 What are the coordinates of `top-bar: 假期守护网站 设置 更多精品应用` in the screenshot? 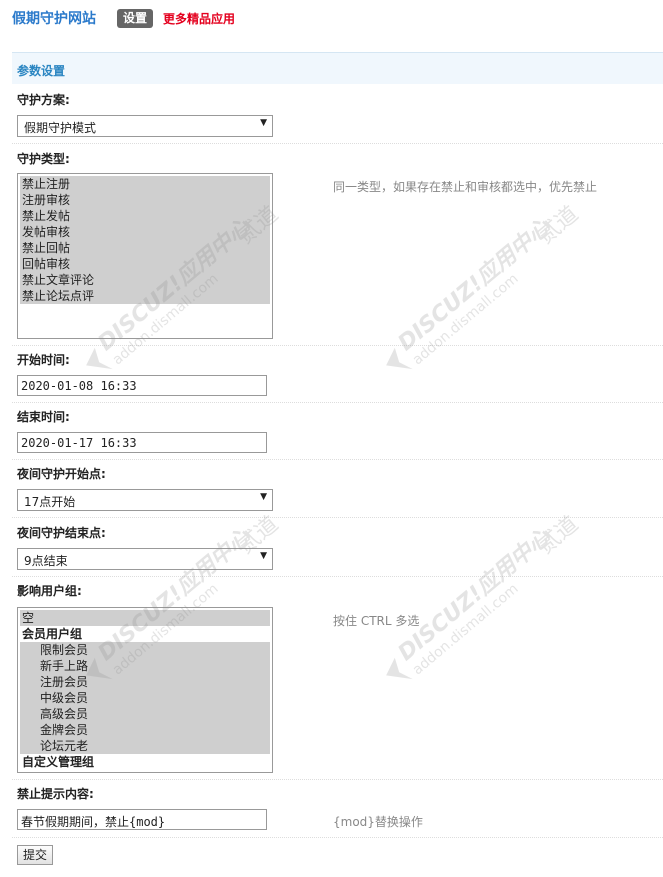 It's located at (123, 18).